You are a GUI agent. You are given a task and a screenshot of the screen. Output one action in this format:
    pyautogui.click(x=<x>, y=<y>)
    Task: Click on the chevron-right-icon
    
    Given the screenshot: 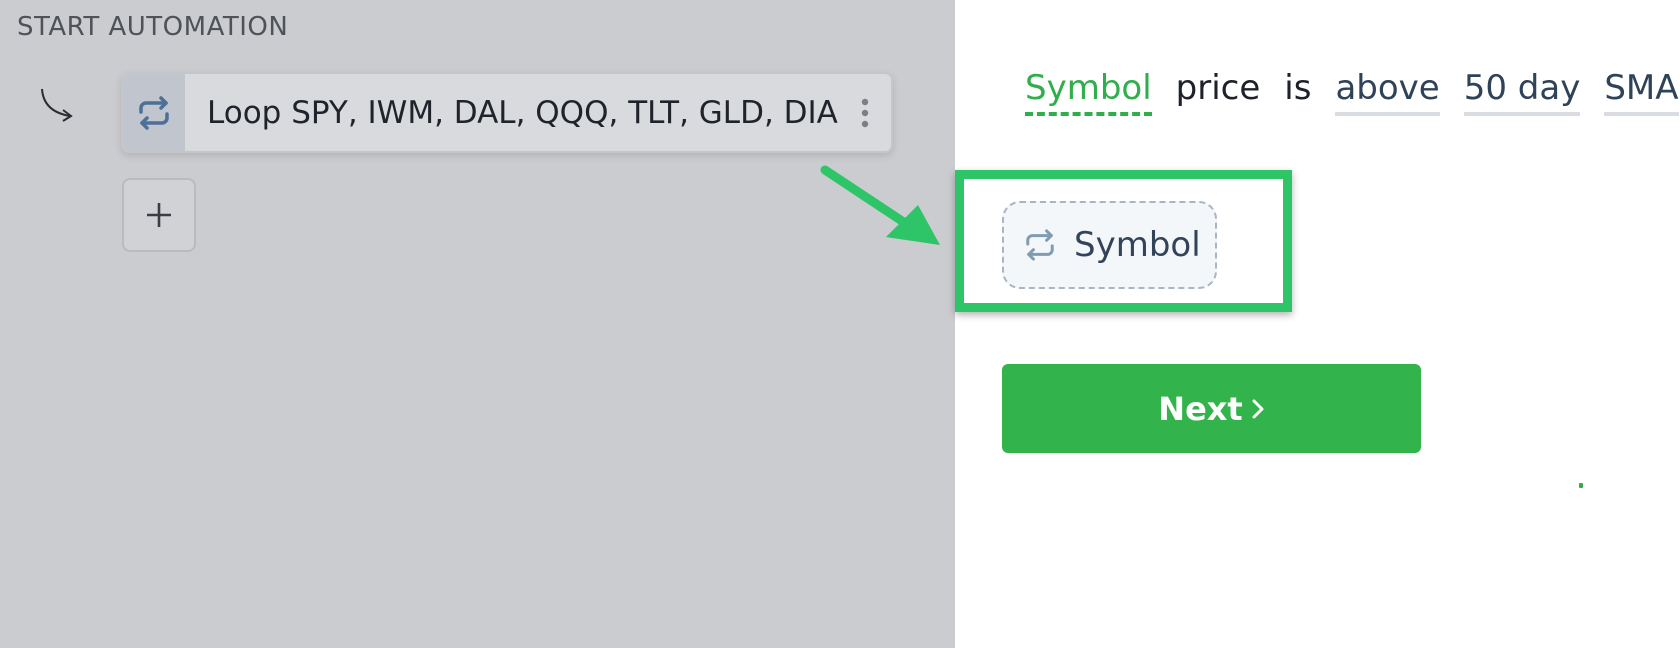 What is the action you would take?
    pyautogui.click(x=1258, y=409)
    